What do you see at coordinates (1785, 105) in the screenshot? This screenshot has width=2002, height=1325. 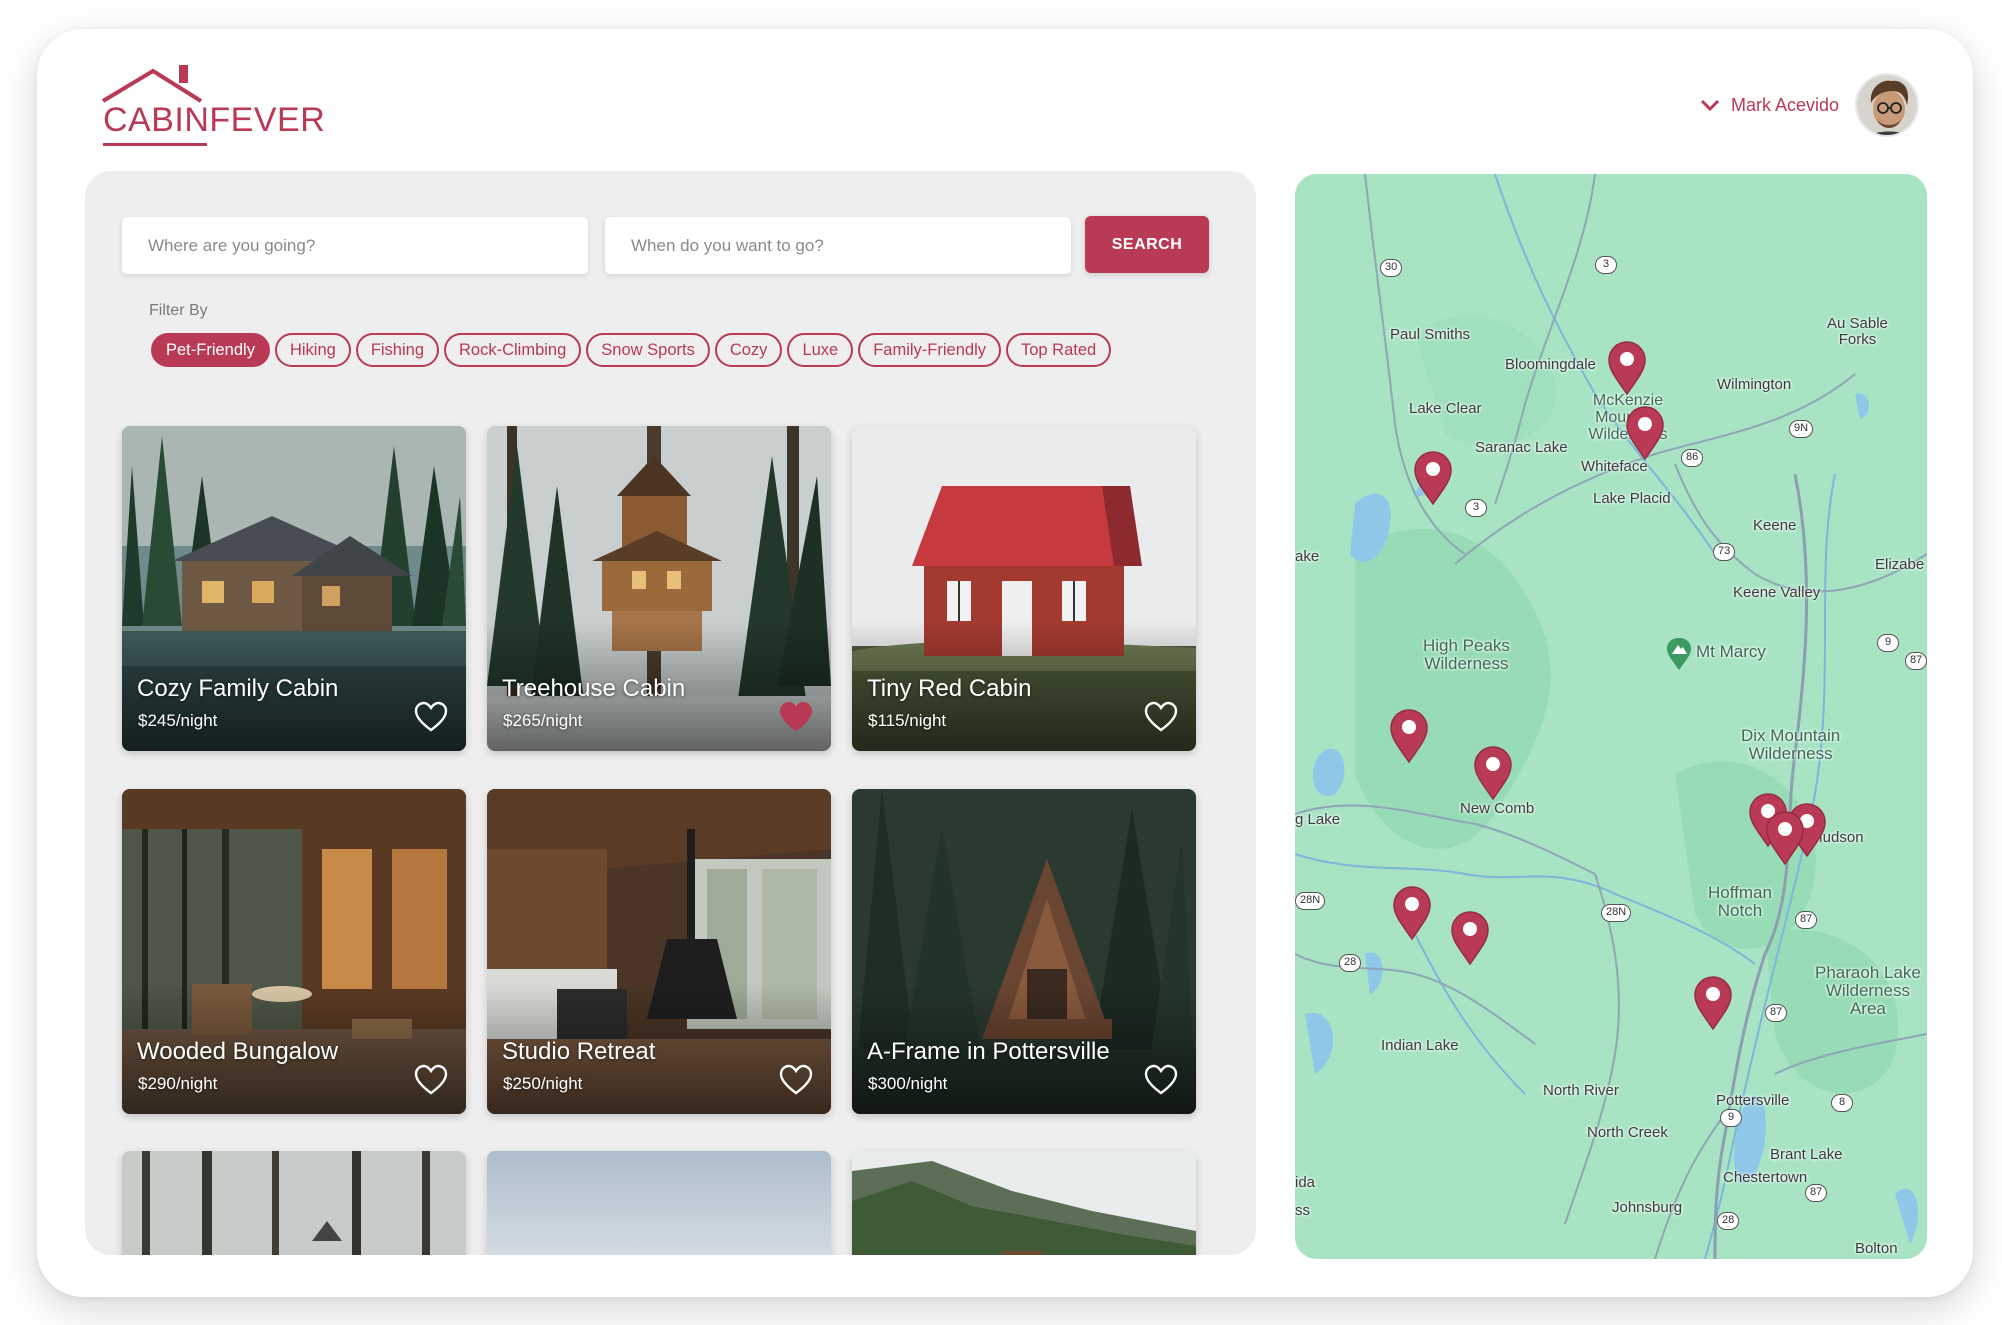 I see `user-name: Mark Acevido` at bounding box center [1785, 105].